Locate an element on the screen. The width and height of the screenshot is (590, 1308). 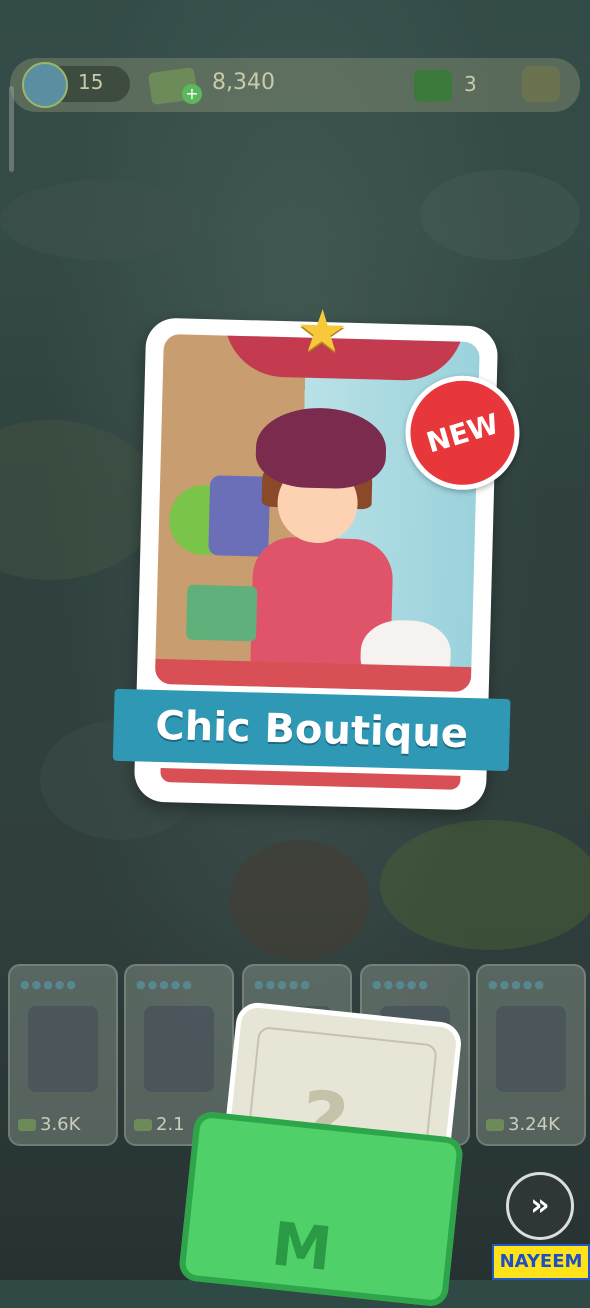
watermark-label: NAYEEM is located at coordinates (541, 1262).